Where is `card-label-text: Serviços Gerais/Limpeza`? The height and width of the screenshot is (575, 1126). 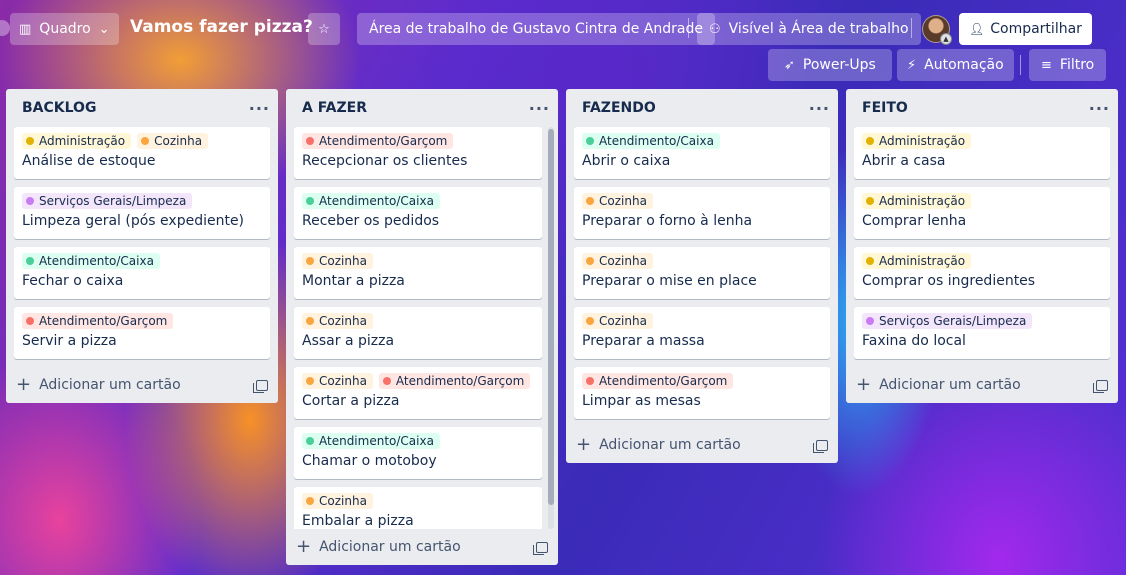 card-label-text: Serviços Gerais/Limpeza is located at coordinates (113, 201).